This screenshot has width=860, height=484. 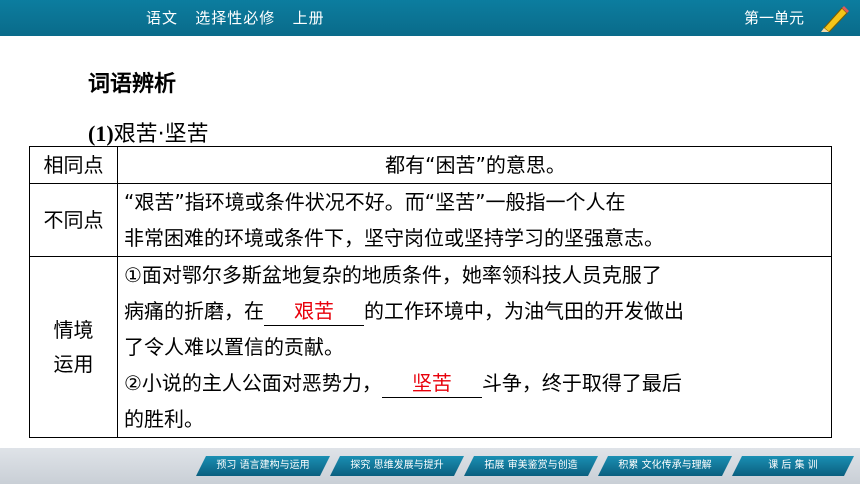 What do you see at coordinates (194, 311) in the screenshot?
I see `text-segment: 病痛的折磨，在` at bounding box center [194, 311].